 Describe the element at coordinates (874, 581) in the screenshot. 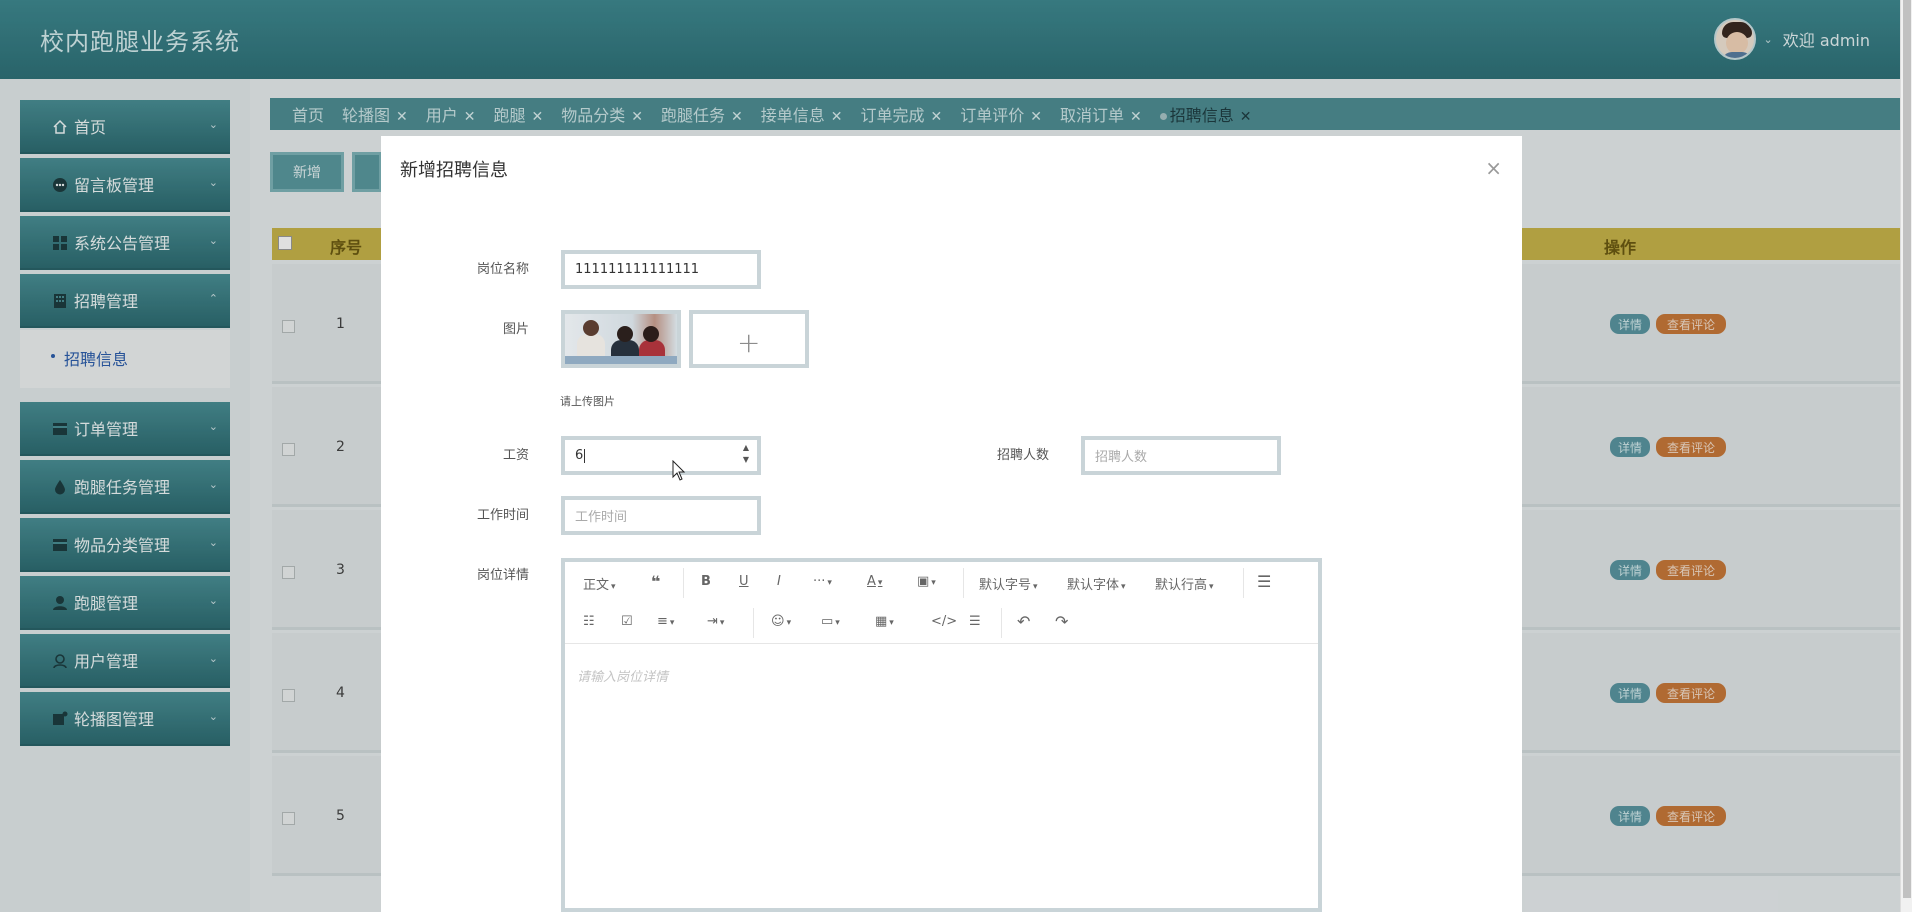

I see `font-color-icon: A ▾` at that location.